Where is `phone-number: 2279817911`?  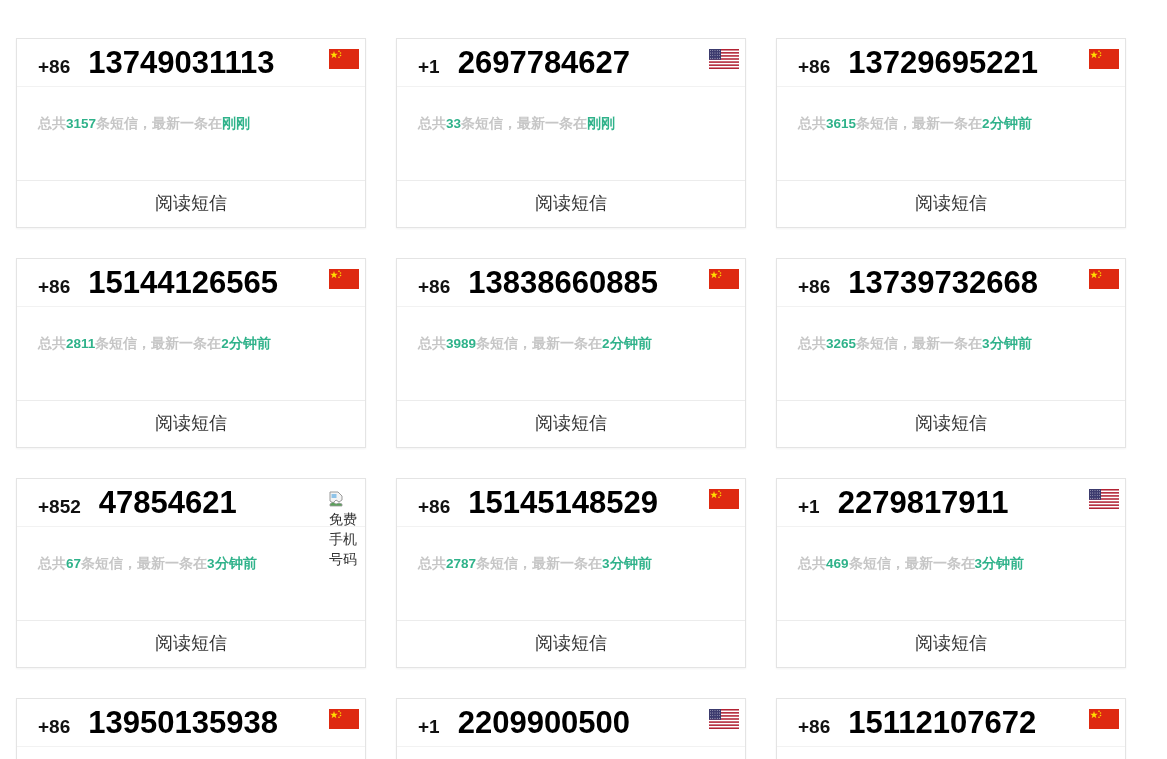
phone-number: 2279817911 is located at coordinates (923, 503).